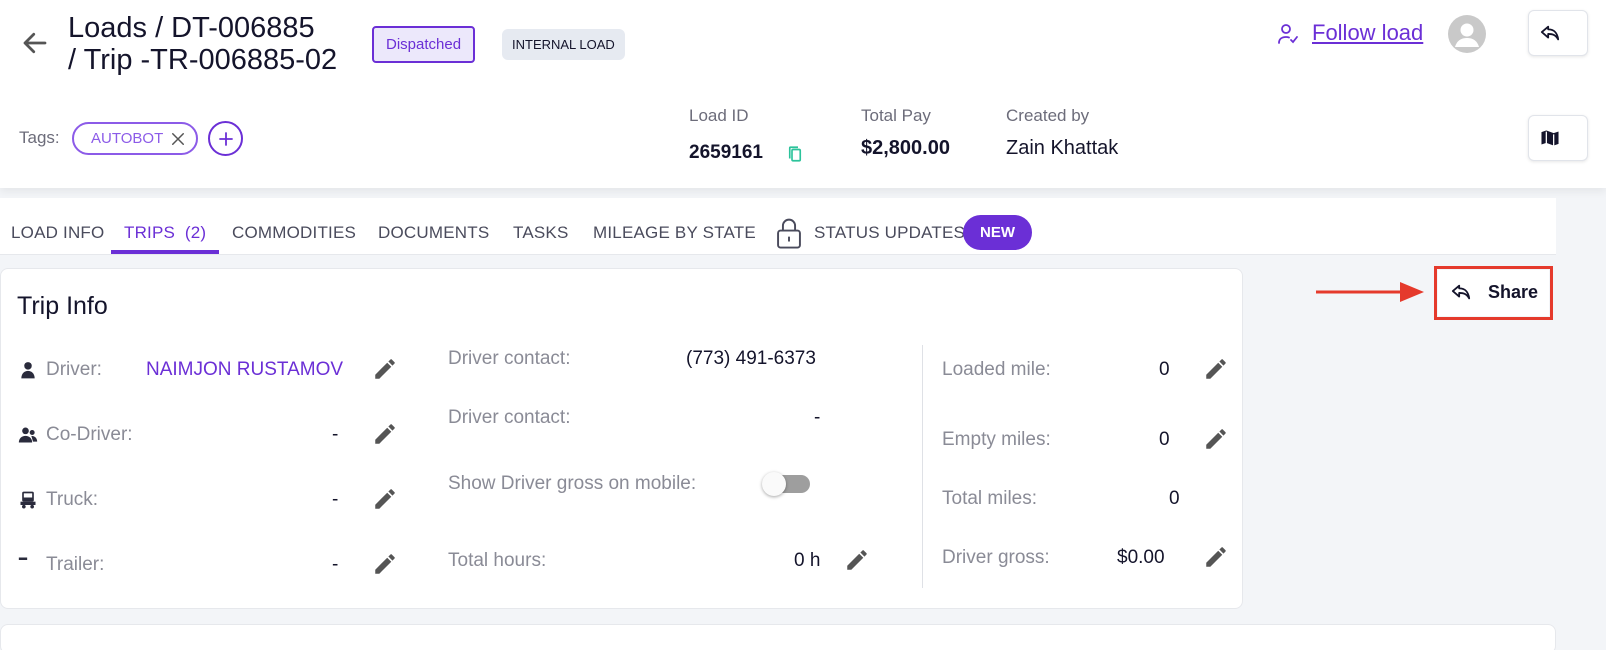 The height and width of the screenshot is (650, 1606). I want to click on edit-total-hours-pencil-icon, so click(857, 560).